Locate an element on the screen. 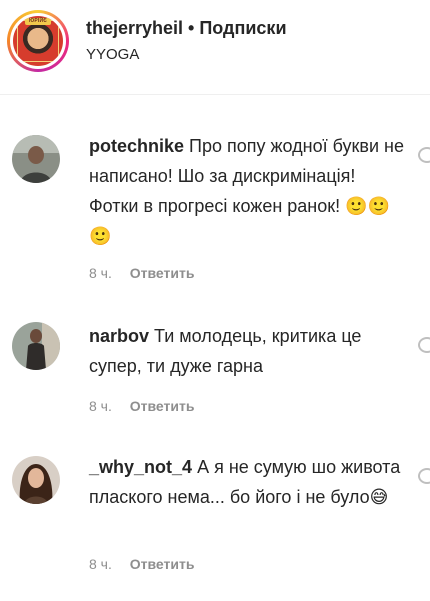 This screenshot has width=430, height=601. comment-username: potechnike is located at coordinates (136, 146).